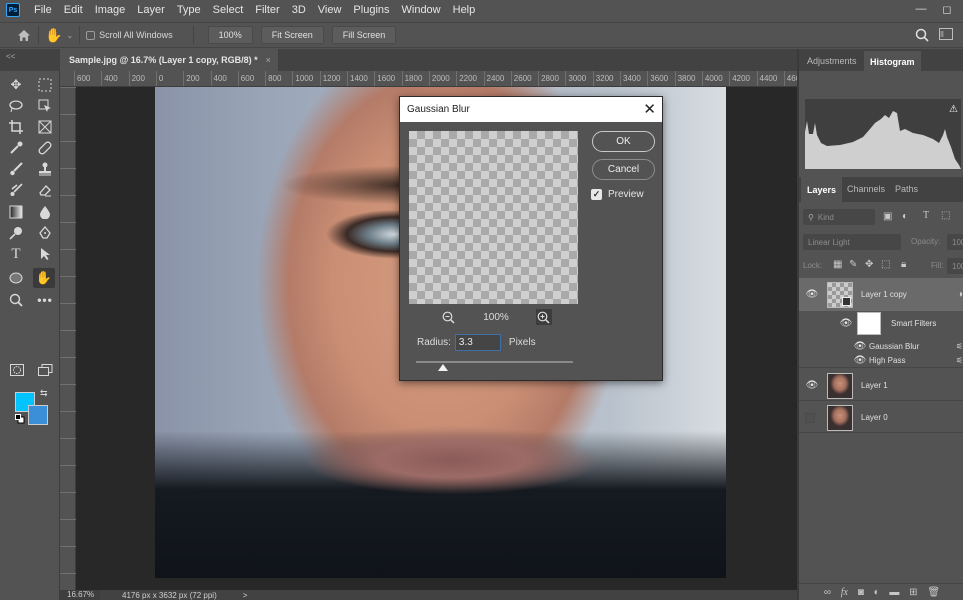 This screenshot has width=963, height=600. Describe the element at coordinates (267, 10) in the screenshot. I see `menu-filter: Filter` at that location.